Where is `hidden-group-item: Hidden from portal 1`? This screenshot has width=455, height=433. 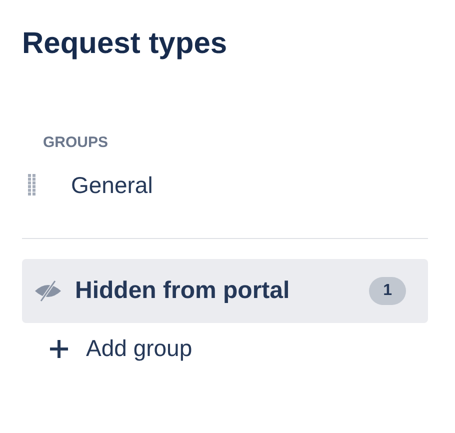 hidden-group-item: Hidden from portal 1 is located at coordinates (225, 291).